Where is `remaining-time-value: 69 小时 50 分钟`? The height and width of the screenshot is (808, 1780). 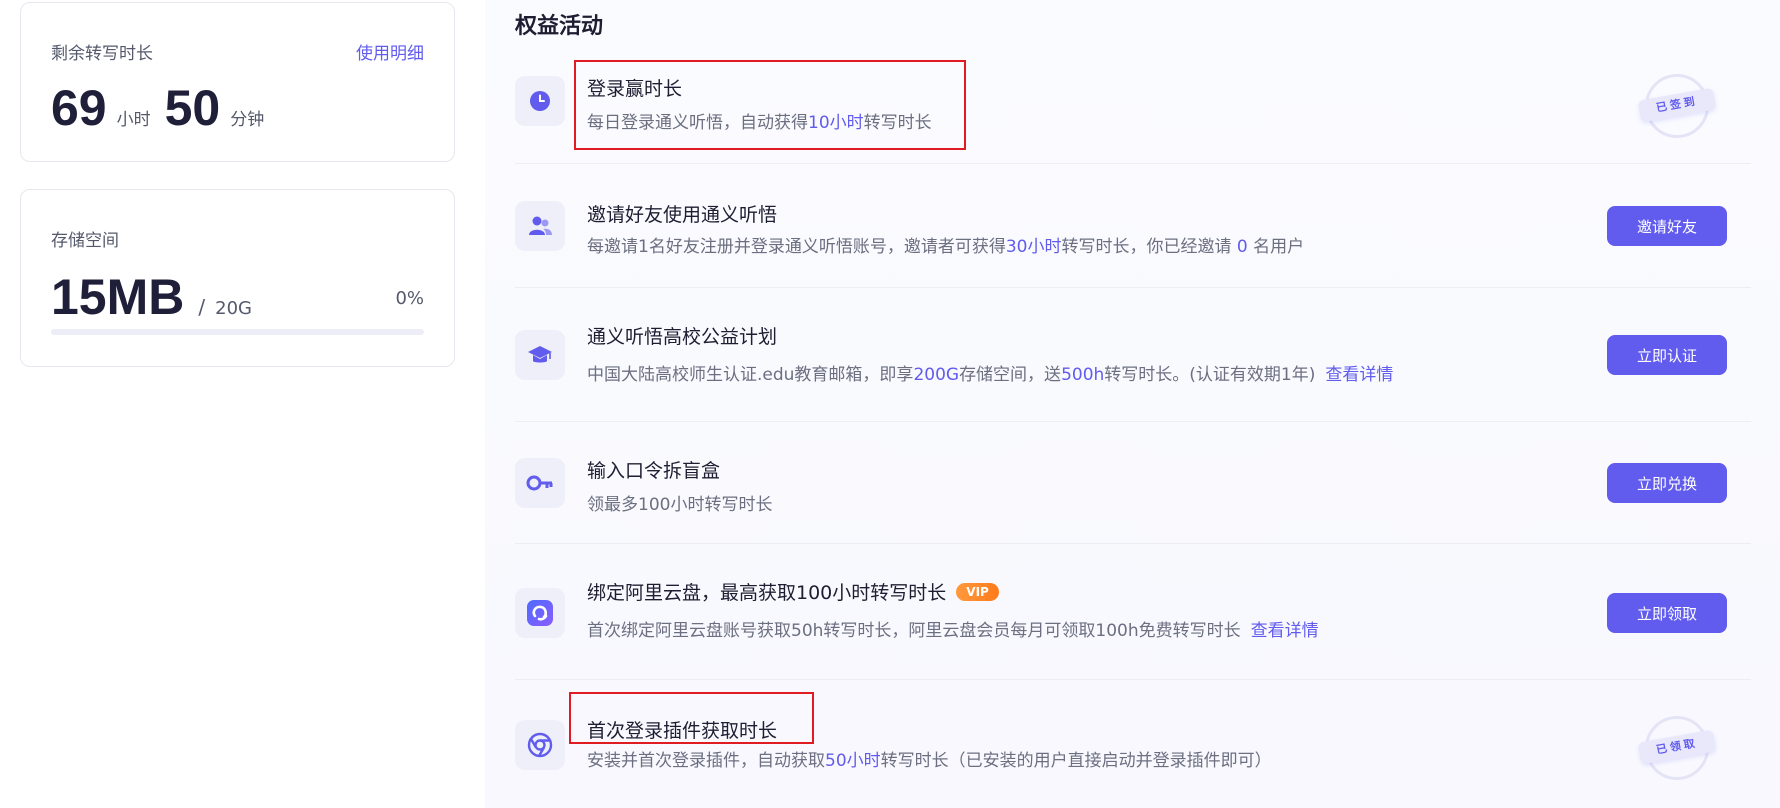 remaining-time-value: 69 小时 50 分钟 is located at coordinates (164, 108).